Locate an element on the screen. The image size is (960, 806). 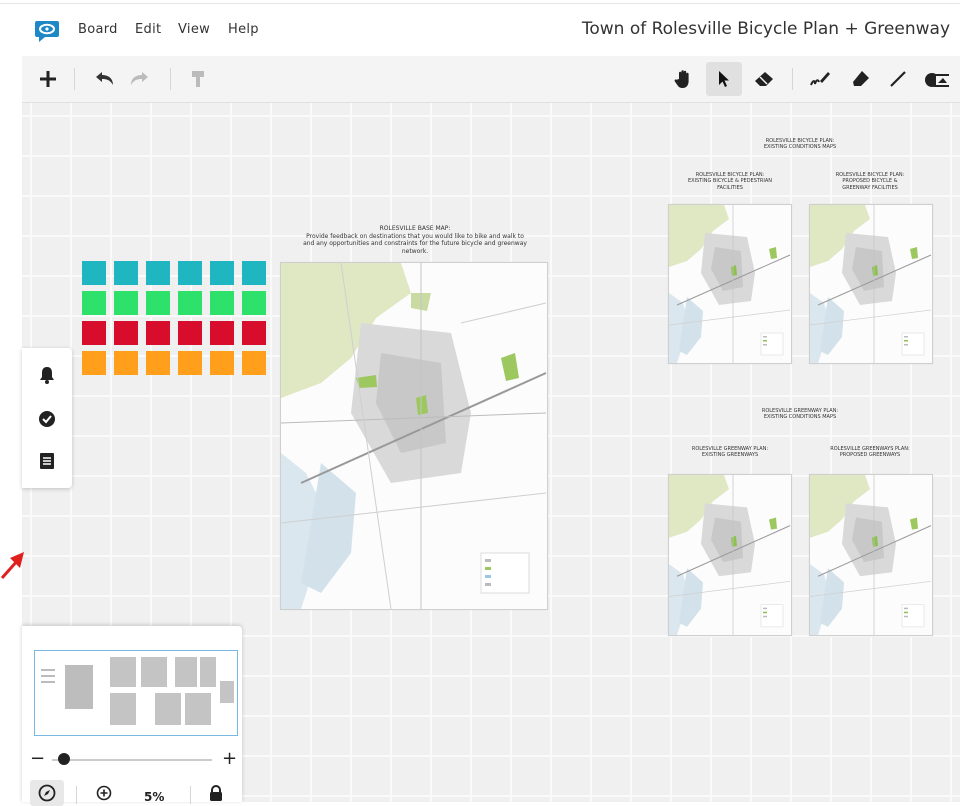
greenway-existing-map-image is located at coordinates (730, 555).